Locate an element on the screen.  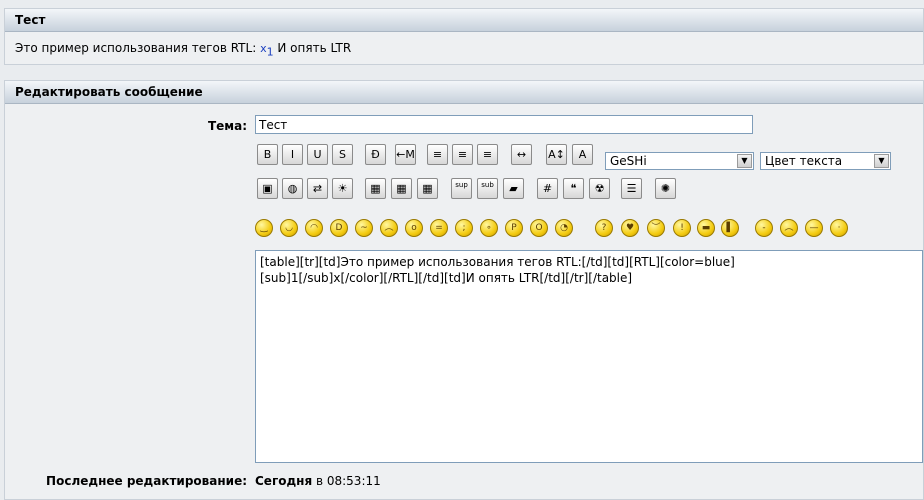
quote-button: ❝ is located at coordinates (573, 188).